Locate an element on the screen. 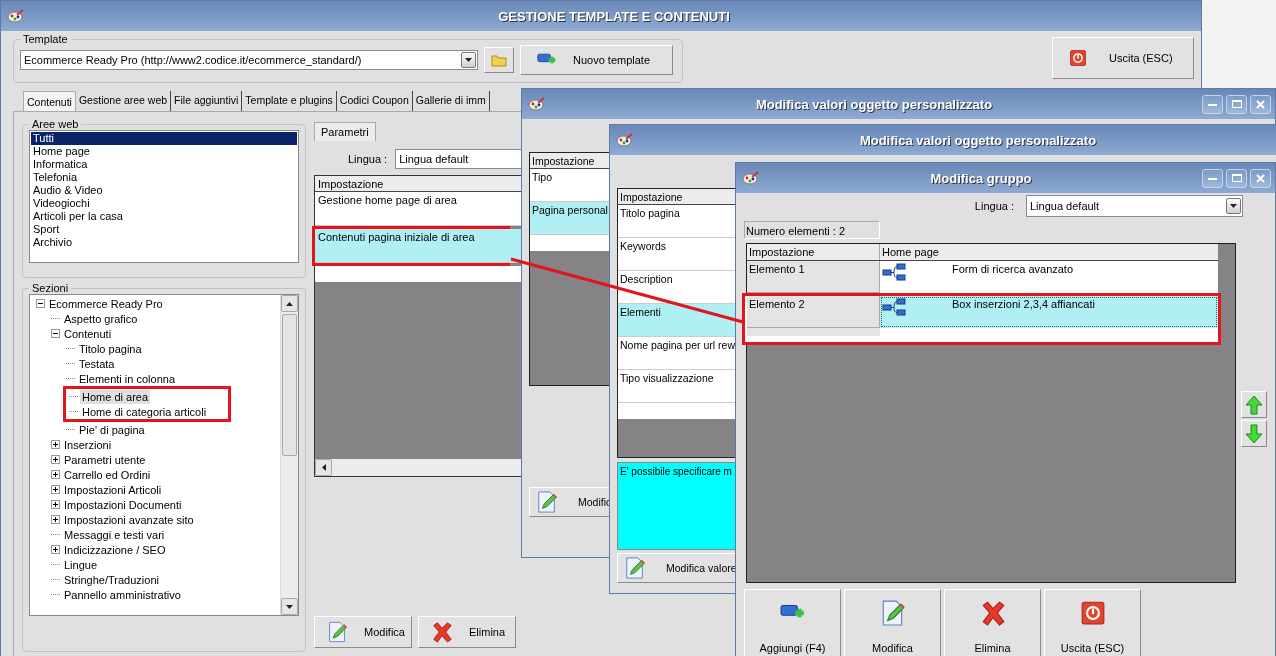 The image size is (1276, 656). tree-item: Stringhe/Traduzioni is located at coordinates (111, 579).